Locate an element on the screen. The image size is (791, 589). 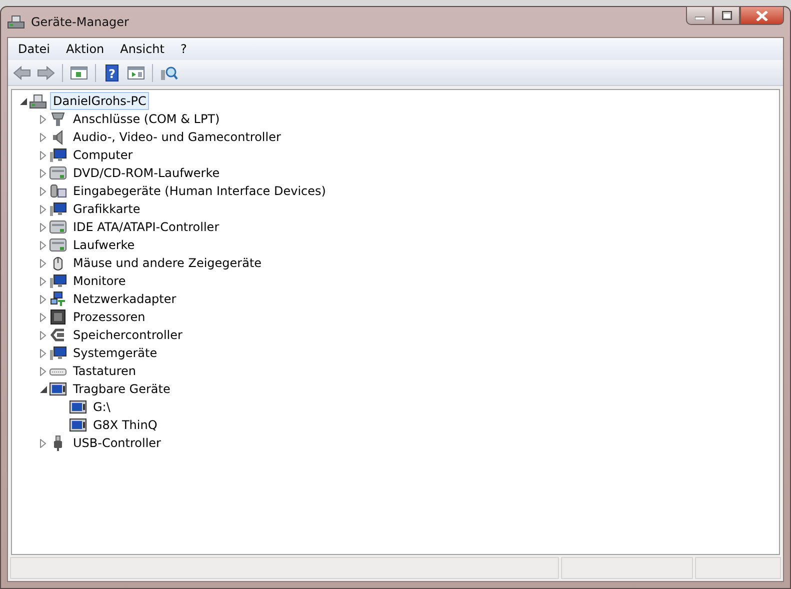
menu-item: ? is located at coordinates (183, 49).